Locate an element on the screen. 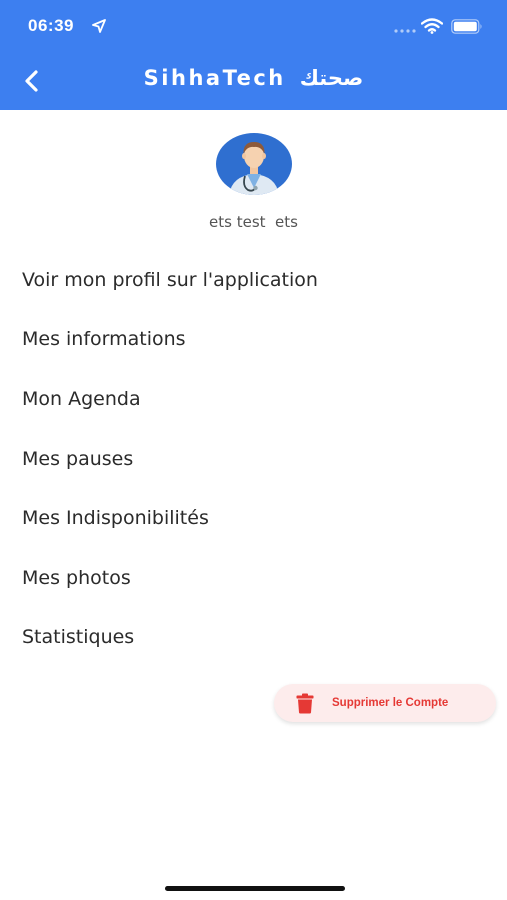 The height and width of the screenshot is (900, 507). trash-icon is located at coordinates (305, 703).